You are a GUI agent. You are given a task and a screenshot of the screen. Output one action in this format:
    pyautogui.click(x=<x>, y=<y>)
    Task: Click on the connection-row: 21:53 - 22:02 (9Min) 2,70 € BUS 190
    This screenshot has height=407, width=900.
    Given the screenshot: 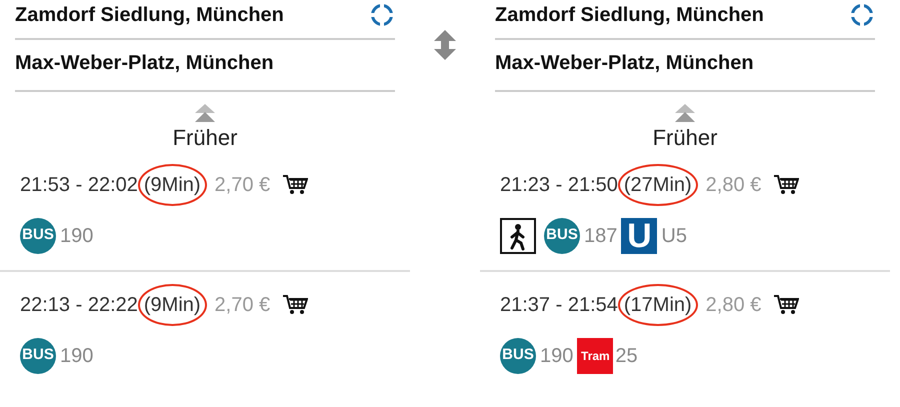 What is the action you would take?
    pyautogui.click(x=205, y=212)
    